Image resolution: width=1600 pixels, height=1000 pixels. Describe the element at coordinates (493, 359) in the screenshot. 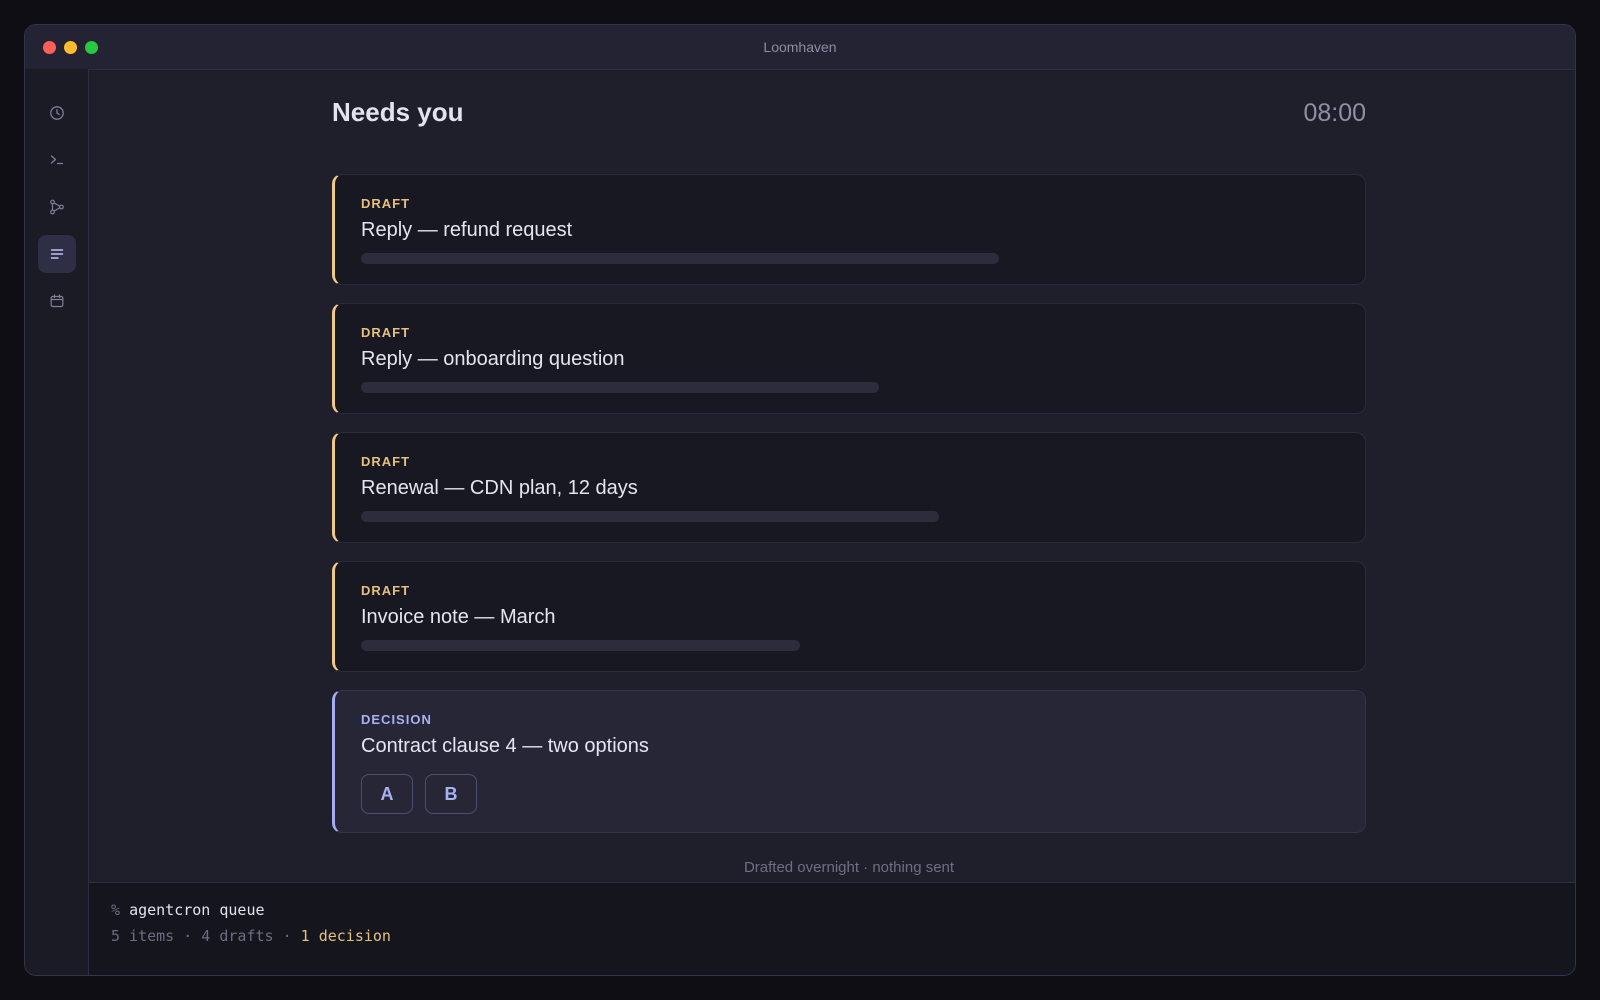

I see `card-title: Reply — onboarding question` at that location.